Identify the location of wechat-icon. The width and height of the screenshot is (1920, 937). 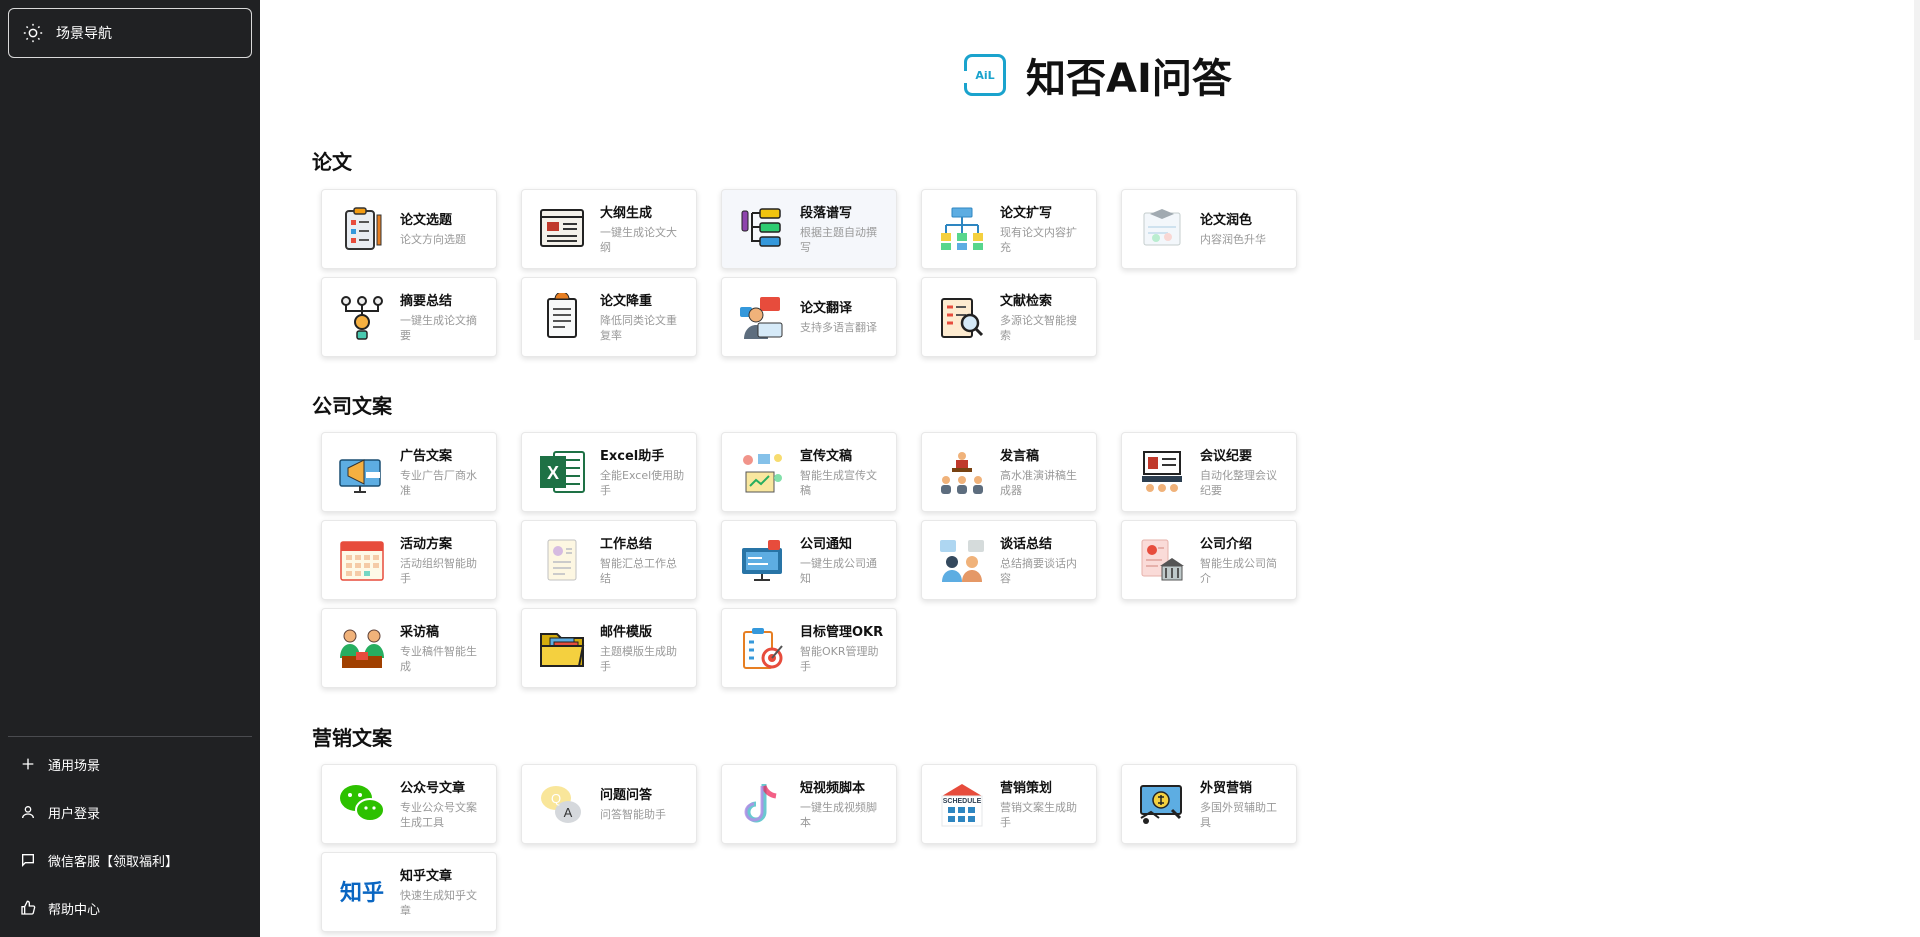
(362, 804).